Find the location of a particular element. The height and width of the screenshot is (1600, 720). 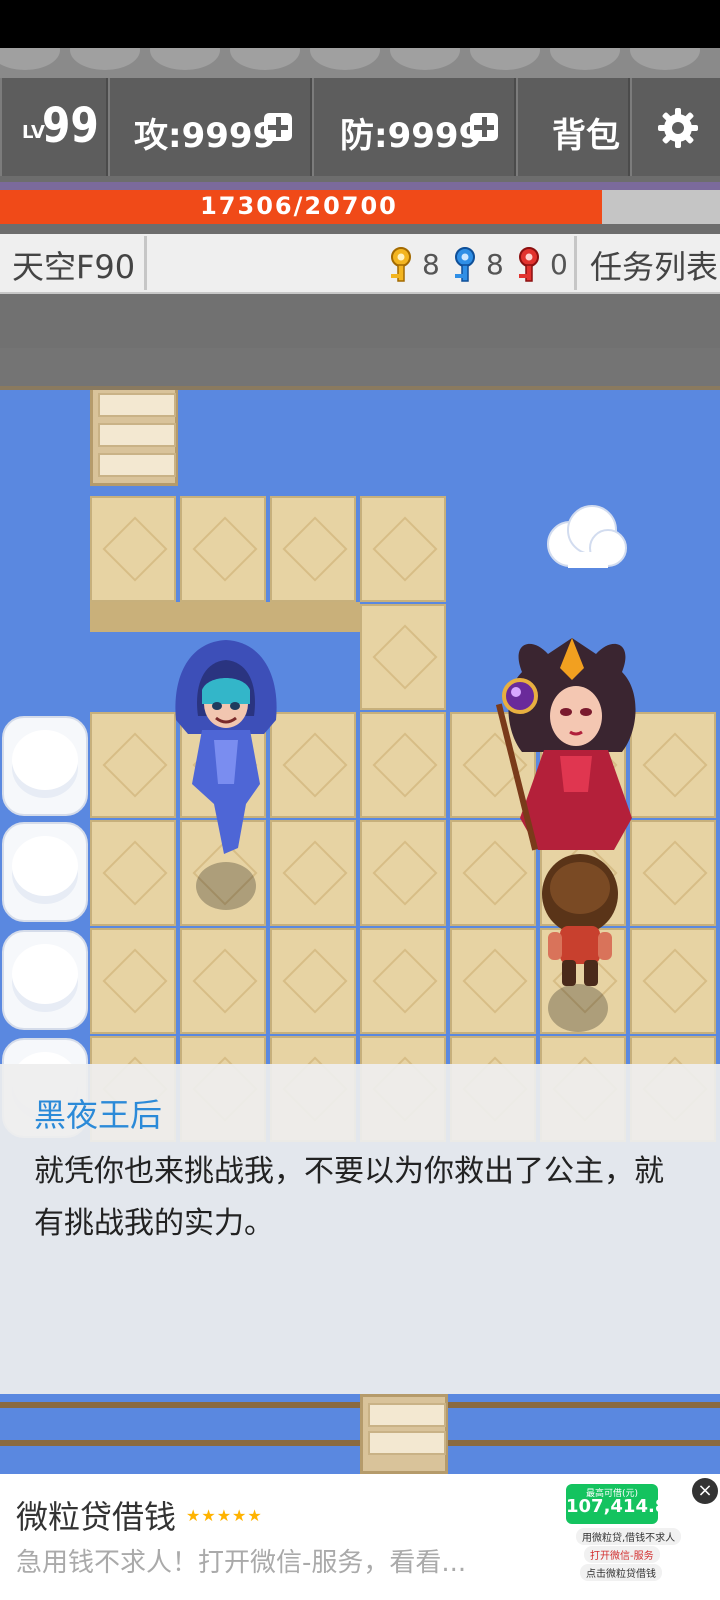

hp-value: 17306/20700 is located at coordinates (299, 206).